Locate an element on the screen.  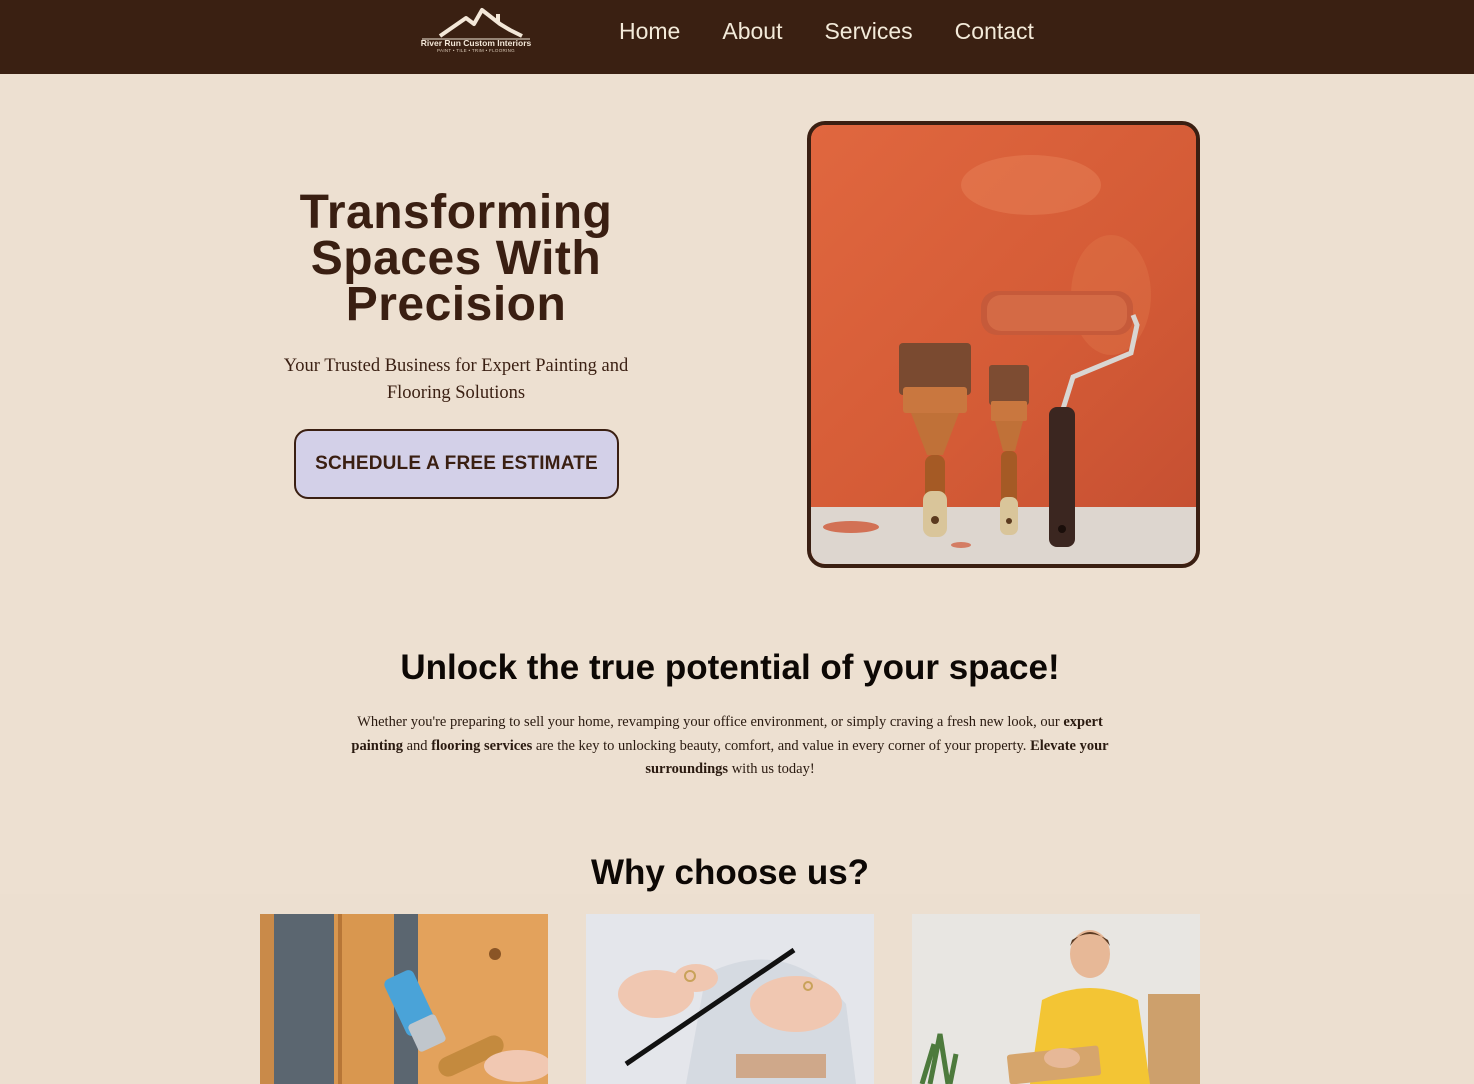
nav-link-contact: Contact is located at coordinates (994, 31).